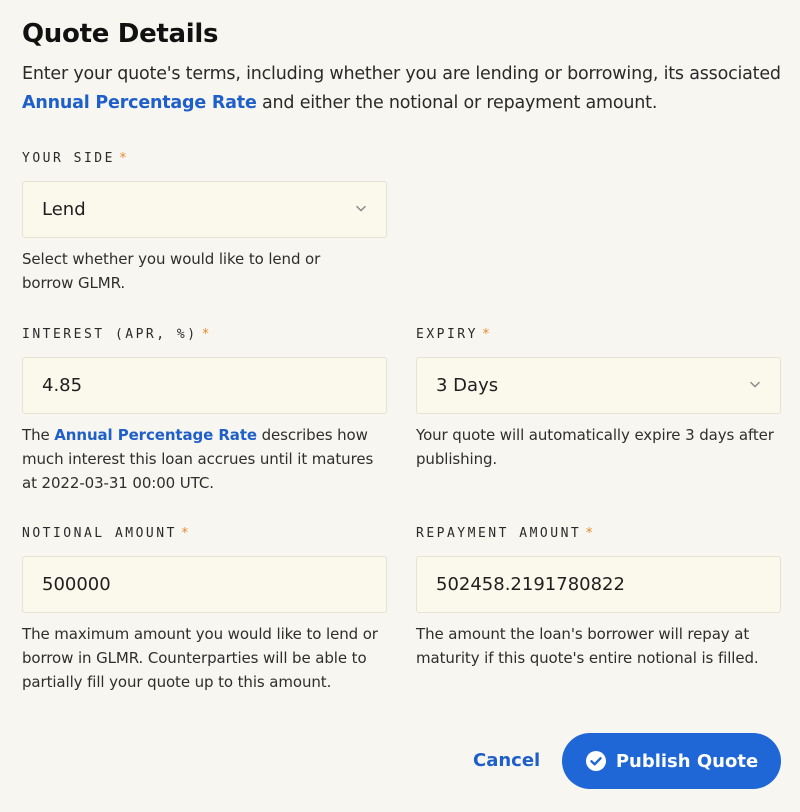 This screenshot has height=812, width=800. What do you see at coordinates (99, 533) in the screenshot?
I see `notional-label-text: NOTIONAL AMOUNT` at bounding box center [99, 533].